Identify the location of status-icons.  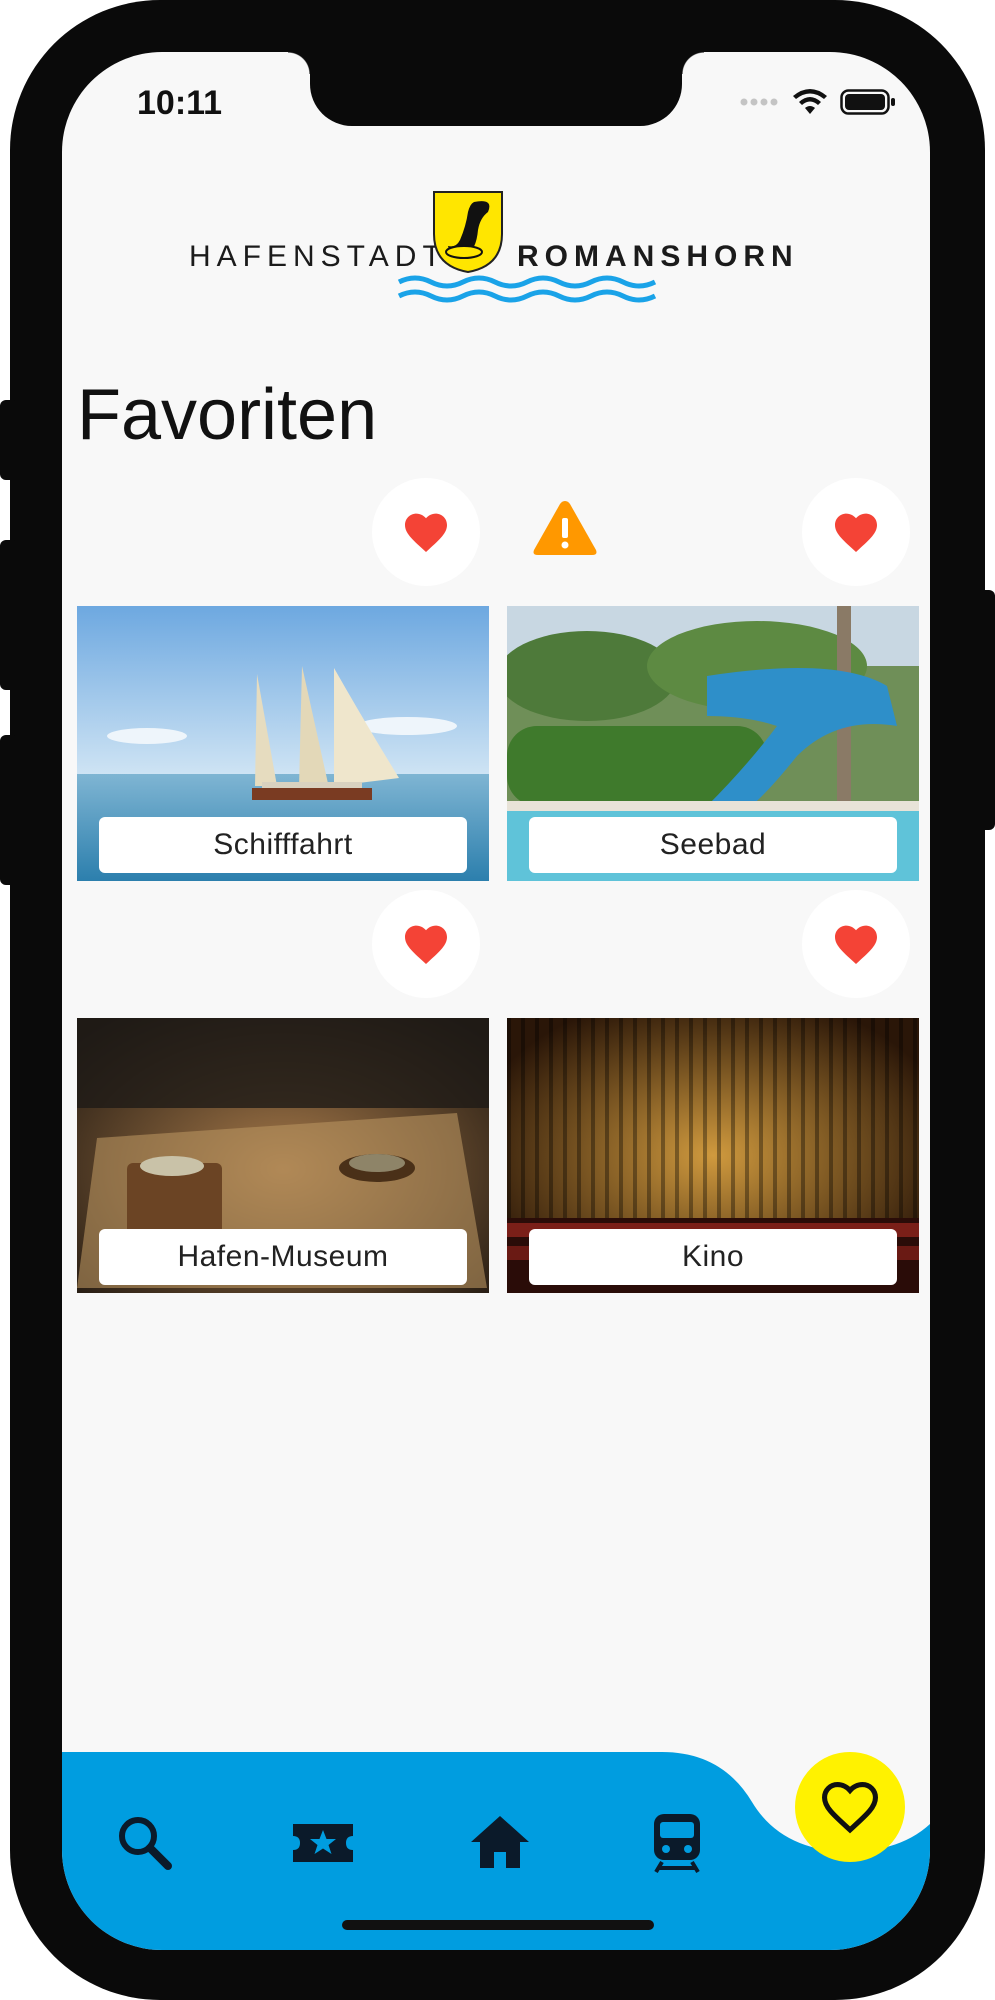
(818, 102).